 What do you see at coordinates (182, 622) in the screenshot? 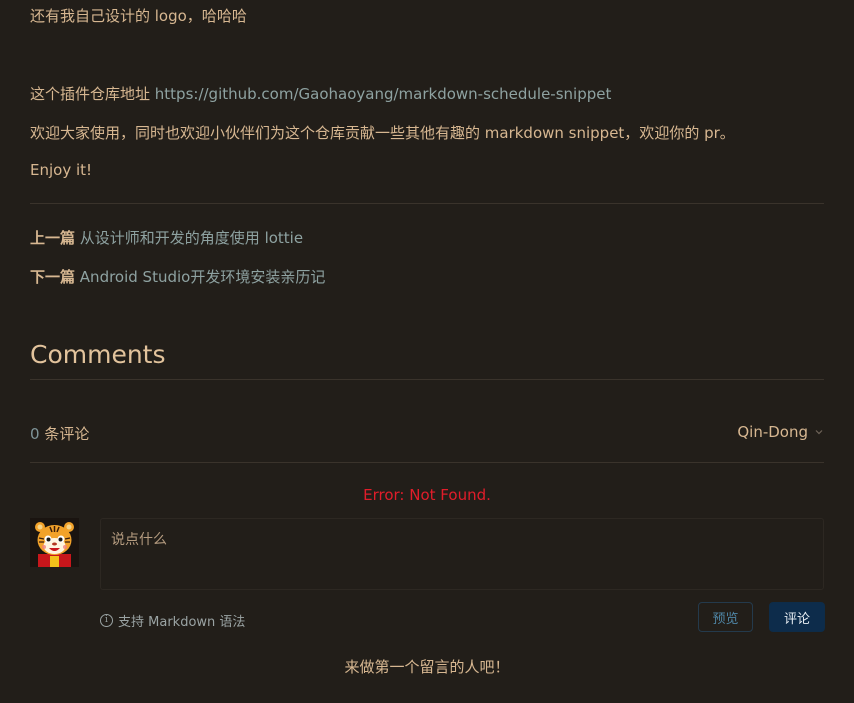
I see `markdown-hint-label: 支持 Markdown 语法` at bounding box center [182, 622].